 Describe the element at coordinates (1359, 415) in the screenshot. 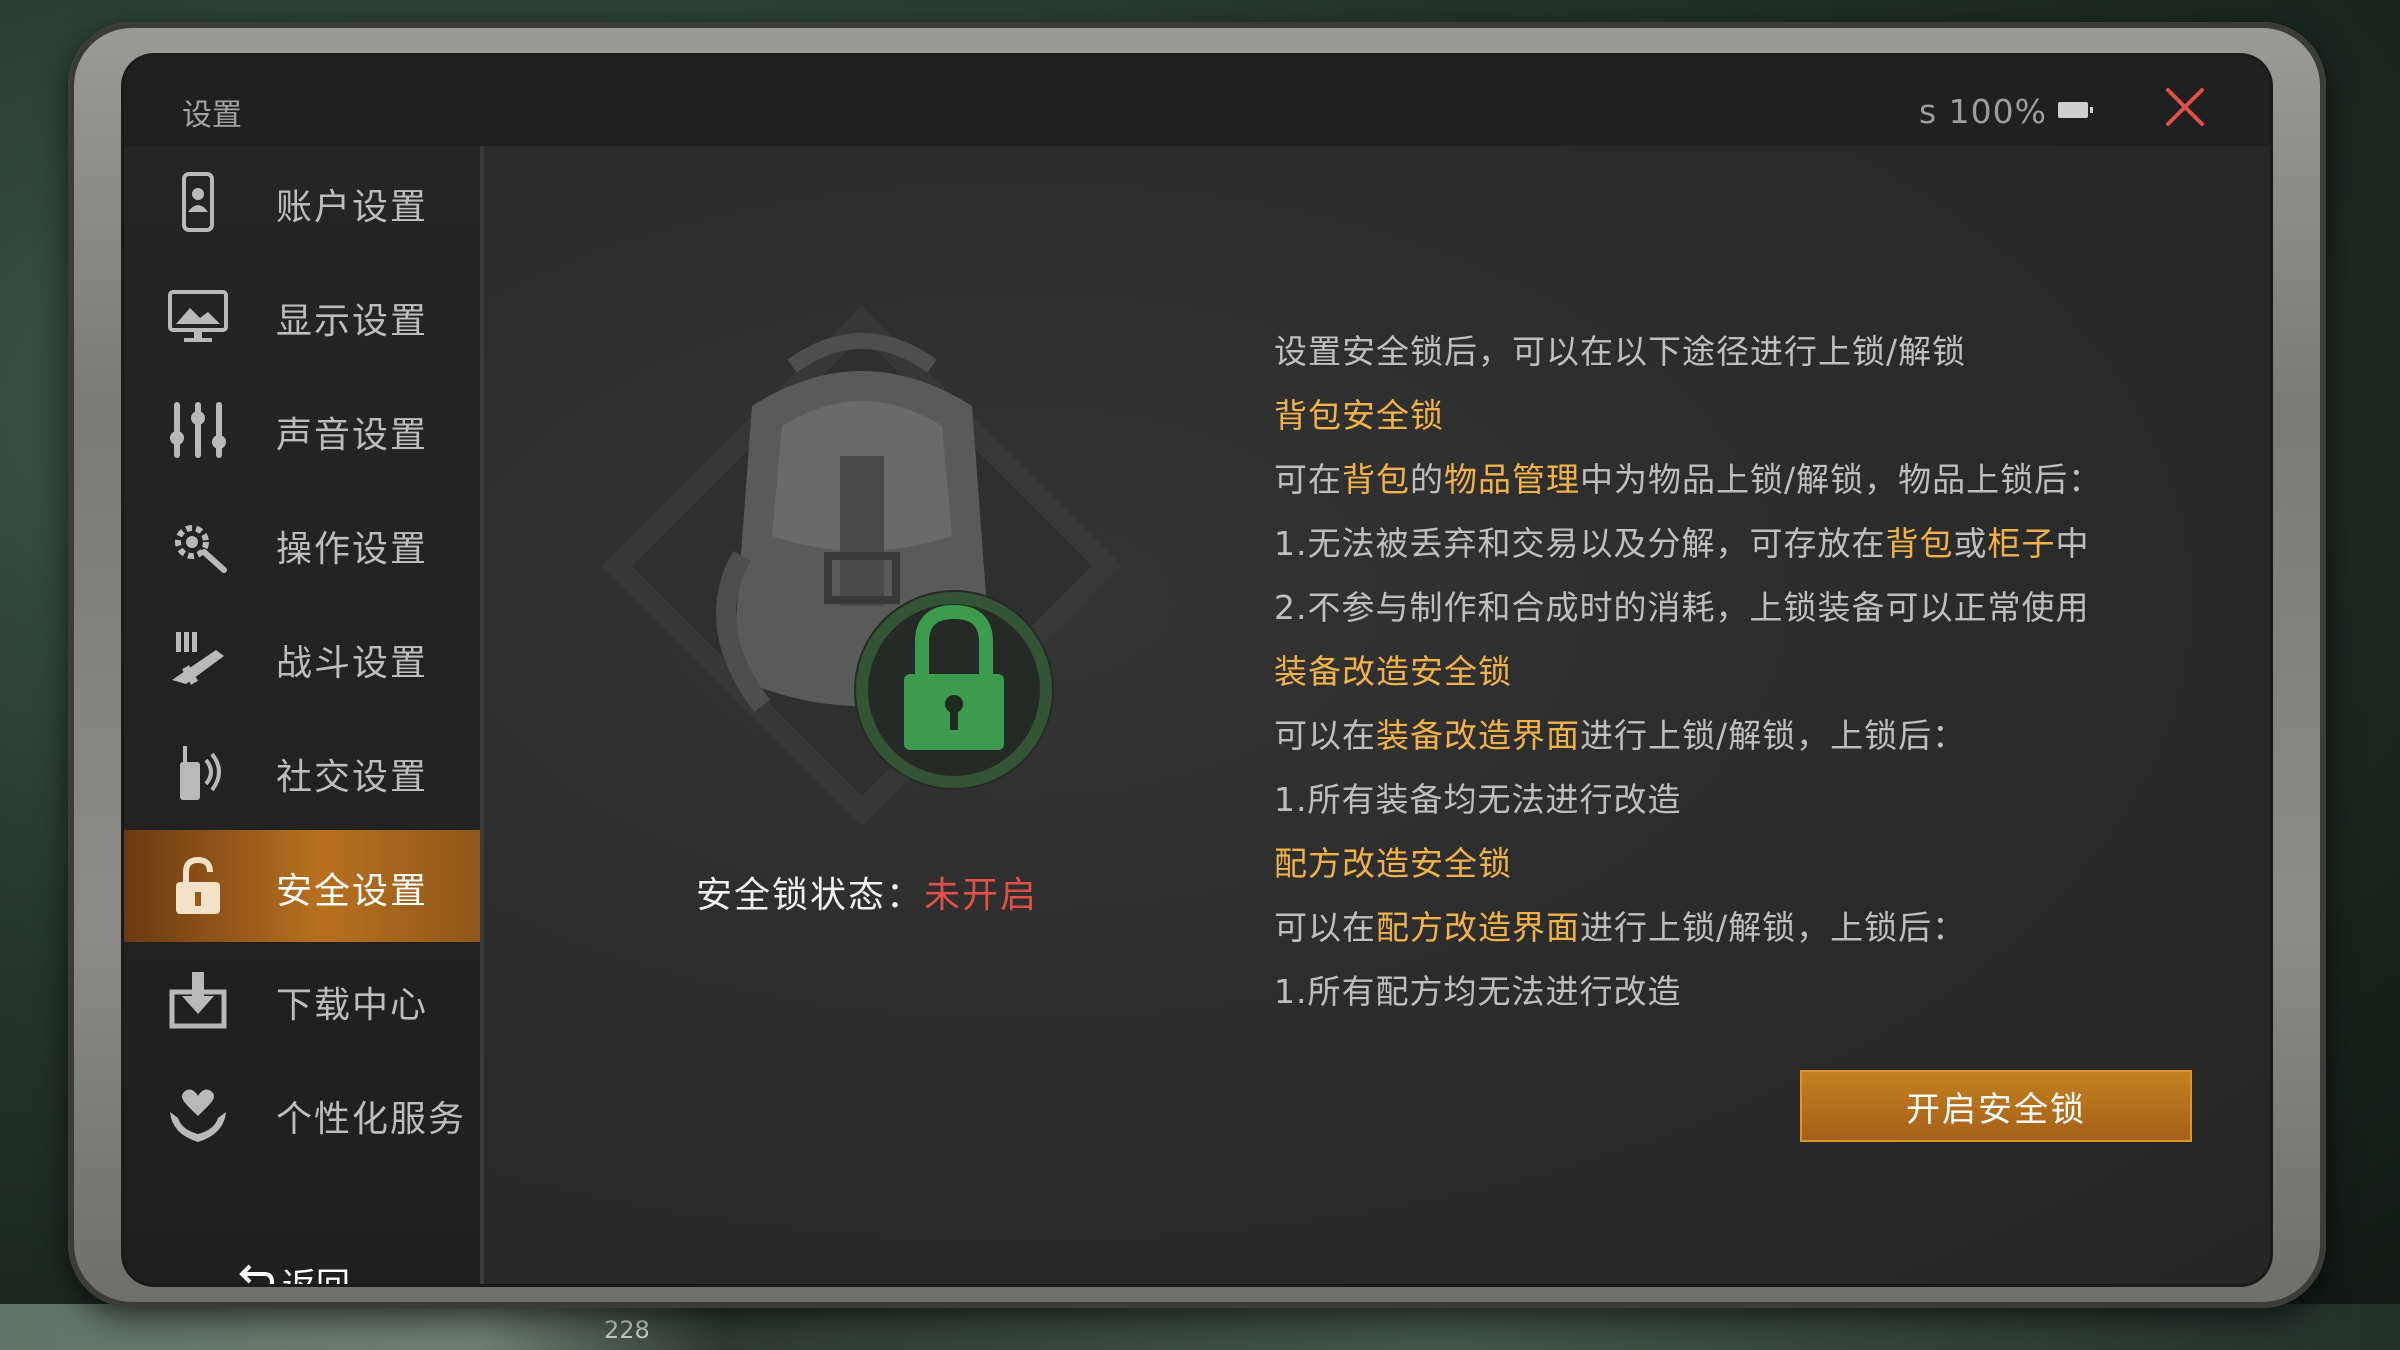

I see `section-title-bag: 背包安全锁` at that location.